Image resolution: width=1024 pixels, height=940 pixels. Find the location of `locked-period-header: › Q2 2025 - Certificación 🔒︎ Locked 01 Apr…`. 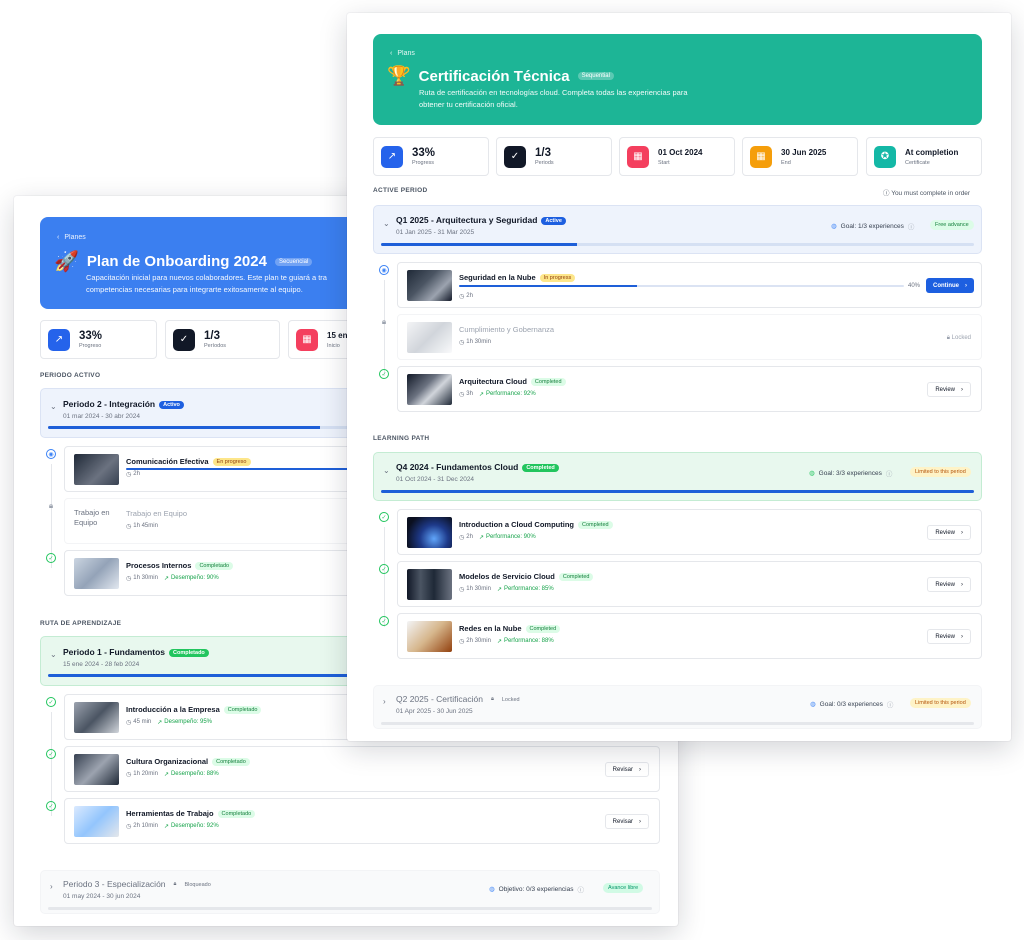

locked-period-header: › Q2 2025 - Certificación 🔒︎ Locked 01 Apr… is located at coordinates (677, 707).